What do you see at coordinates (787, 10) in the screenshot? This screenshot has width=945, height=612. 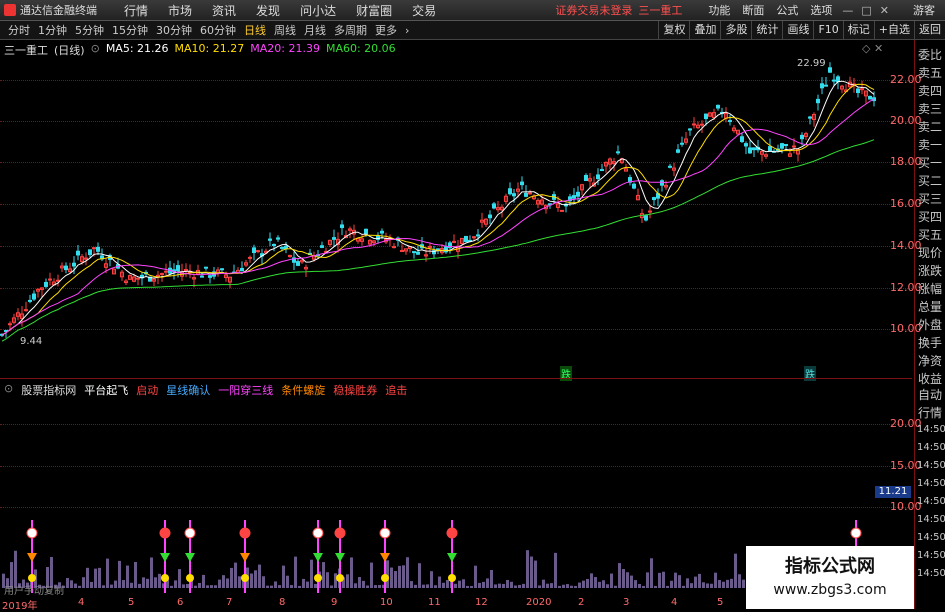 I see `formula-button: 公式` at bounding box center [787, 10].